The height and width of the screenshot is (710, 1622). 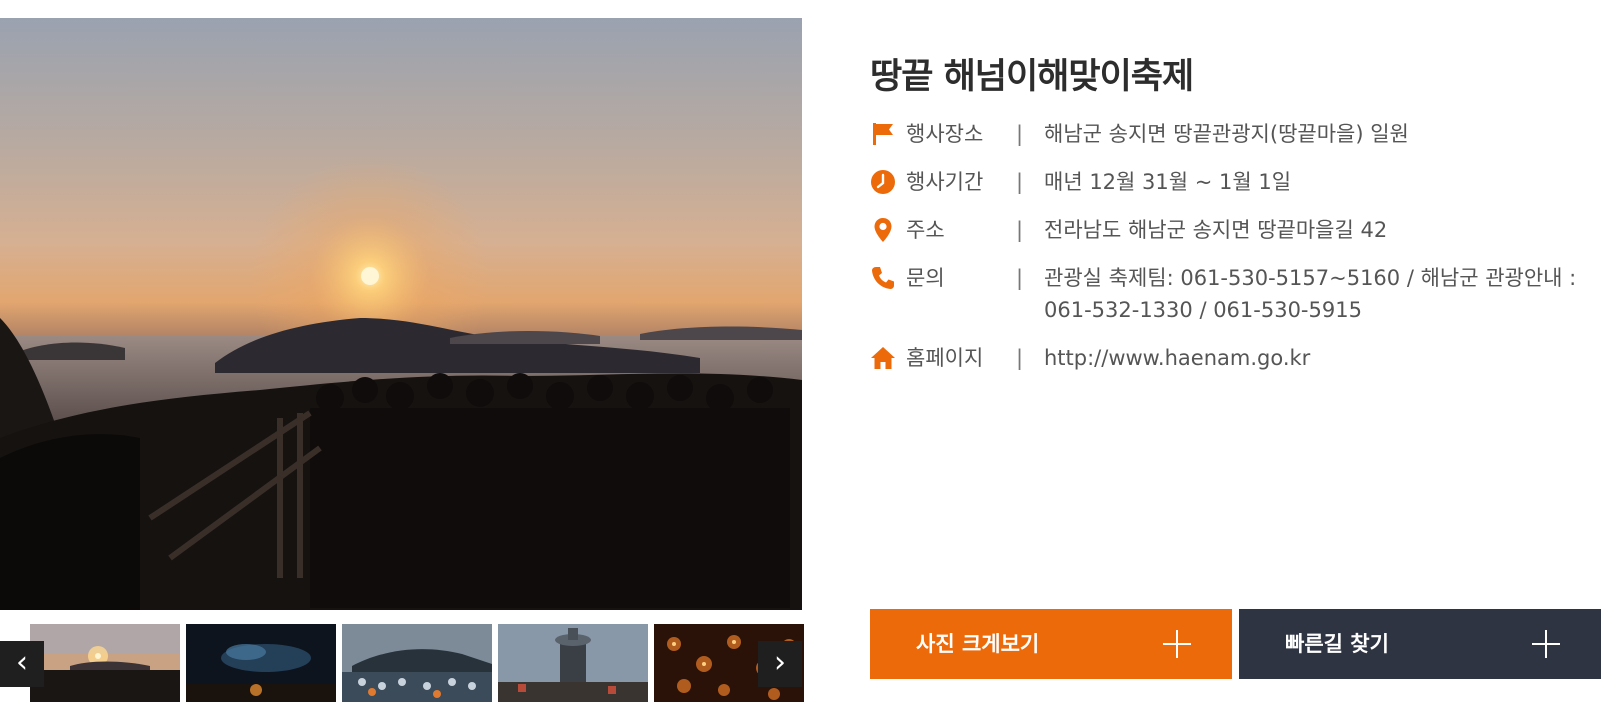 What do you see at coordinates (945, 182) in the screenshot?
I see `info-label: 행사기간` at bounding box center [945, 182].